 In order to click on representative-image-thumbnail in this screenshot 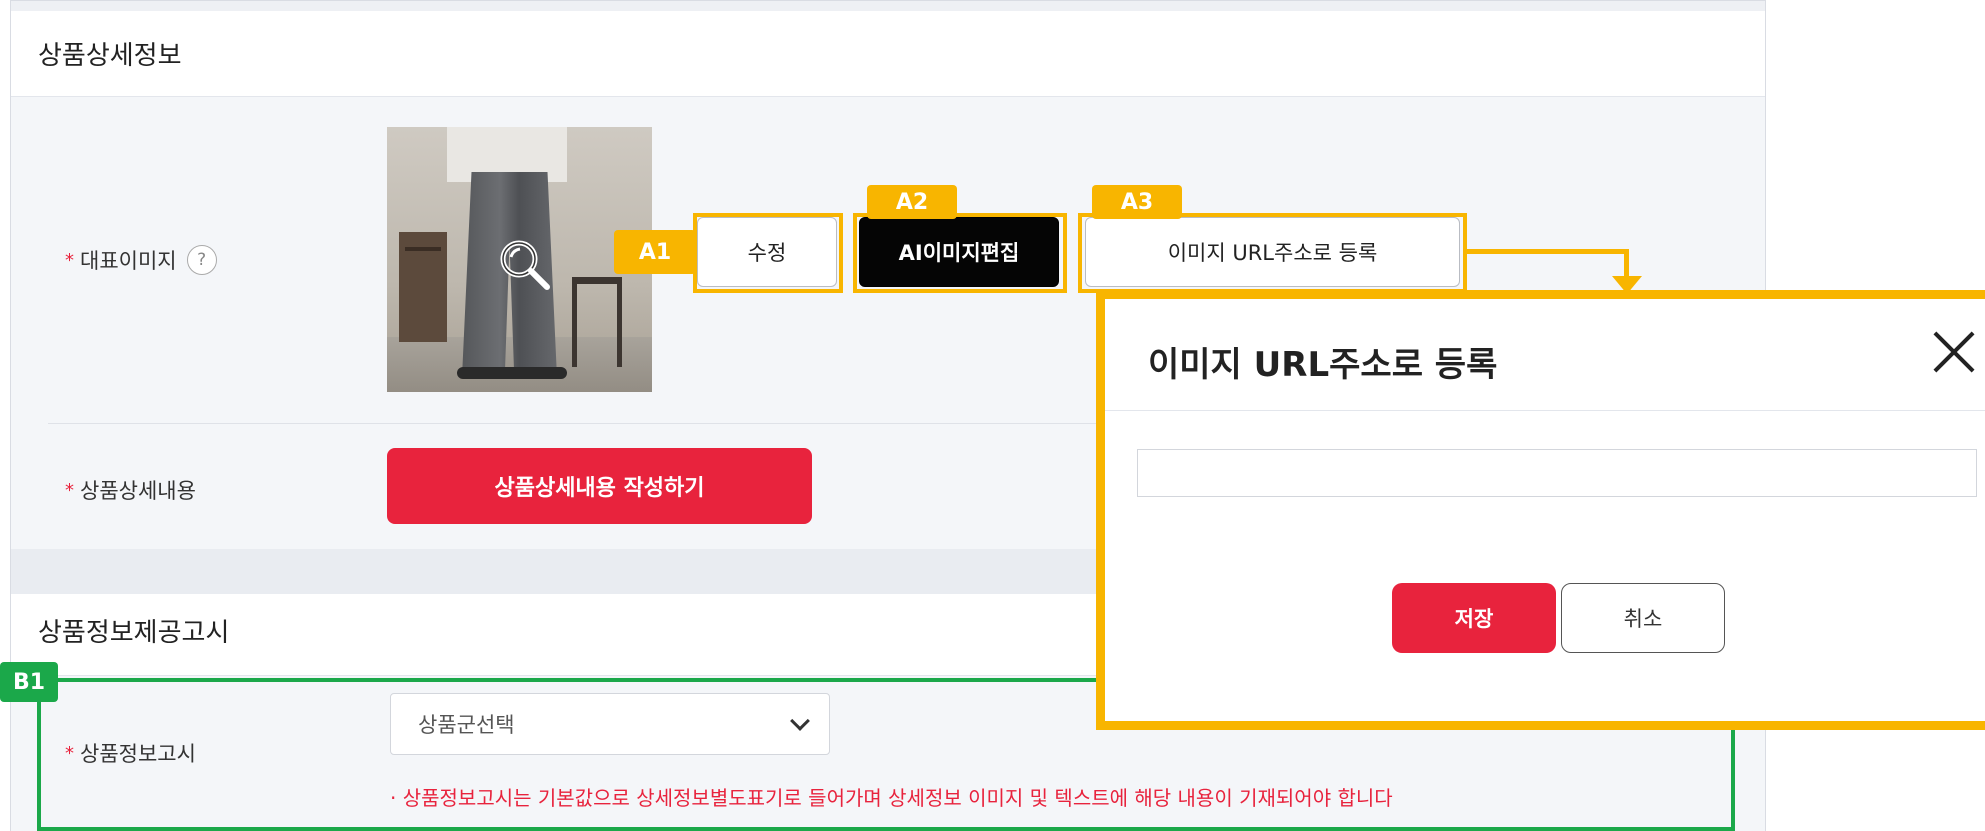, I will do `click(519, 259)`.